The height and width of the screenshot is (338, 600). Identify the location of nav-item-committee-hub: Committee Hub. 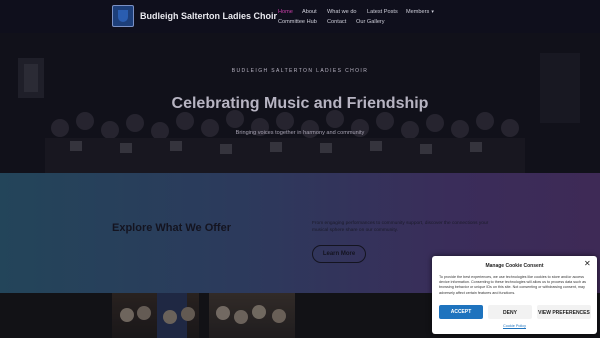
(297, 22).